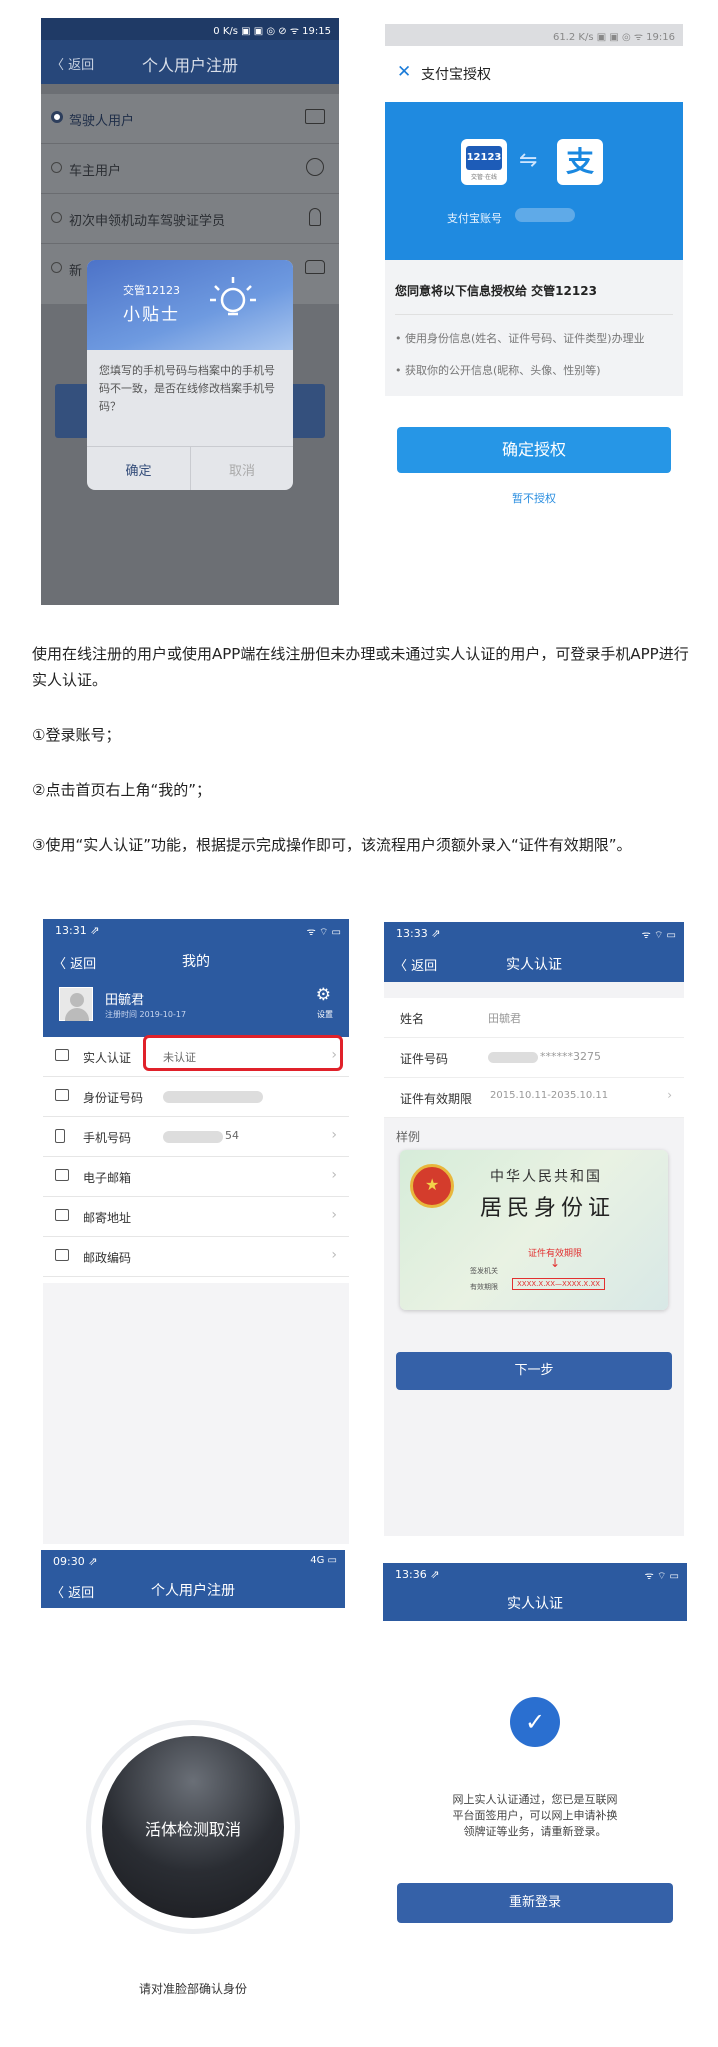 The width and height of the screenshot is (718, 2047). Describe the element at coordinates (243, 1053) in the screenshot. I see `highlight-box` at that location.